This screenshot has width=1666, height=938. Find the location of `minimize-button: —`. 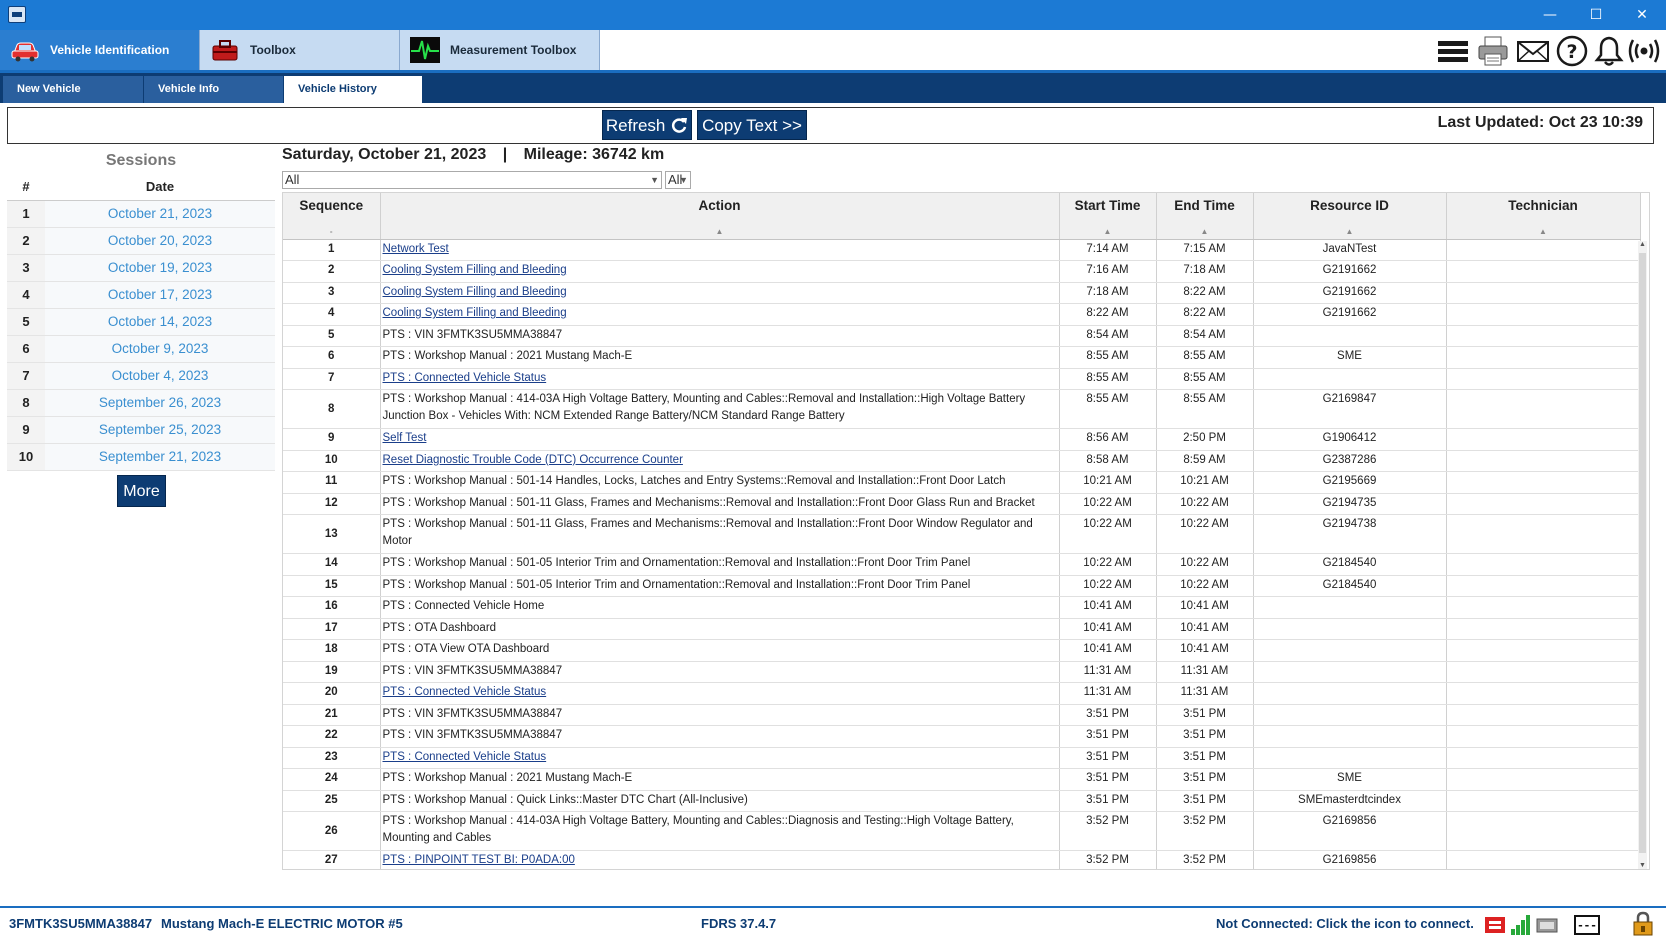

minimize-button: — is located at coordinates (1550, 15).